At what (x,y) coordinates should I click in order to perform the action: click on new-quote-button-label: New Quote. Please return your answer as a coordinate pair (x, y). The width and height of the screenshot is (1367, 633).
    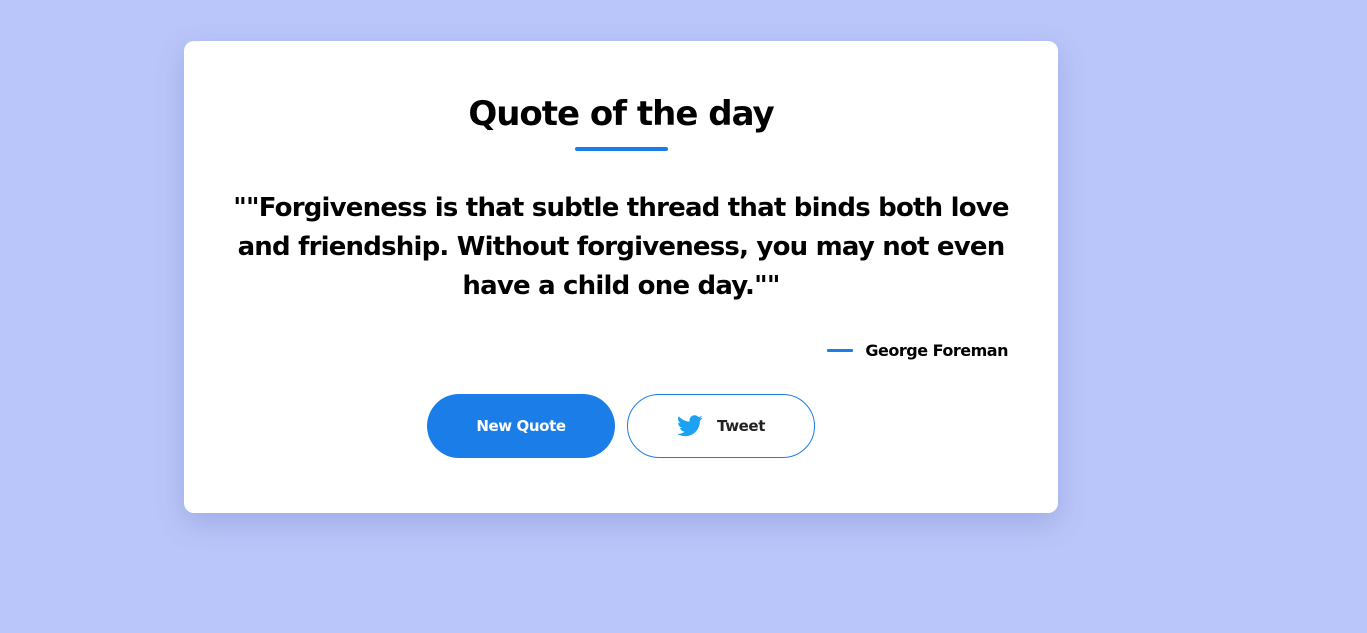
    Looking at the image, I should click on (521, 426).